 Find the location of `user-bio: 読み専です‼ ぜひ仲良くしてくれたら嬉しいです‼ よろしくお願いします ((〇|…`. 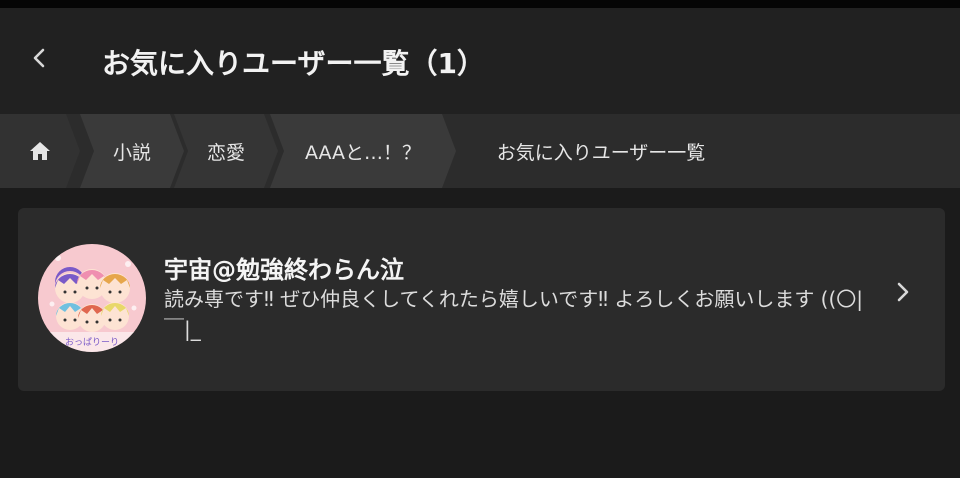

user-bio: 読み専です‼ ぜひ仲良くしてくれたら嬉しいです‼ よろしくお願いします ((〇|… is located at coordinates (514, 314).